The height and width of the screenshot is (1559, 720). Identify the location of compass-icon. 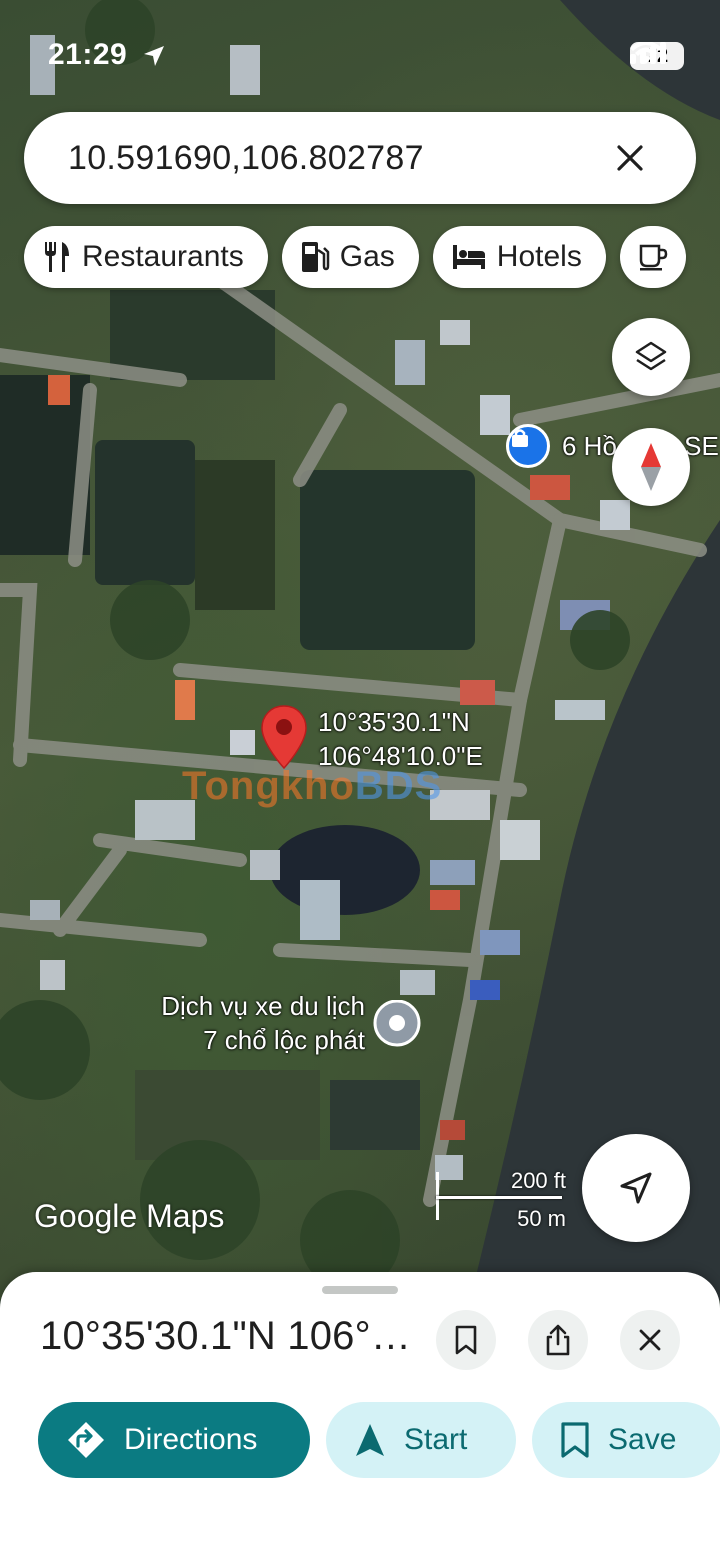
(651, 467).